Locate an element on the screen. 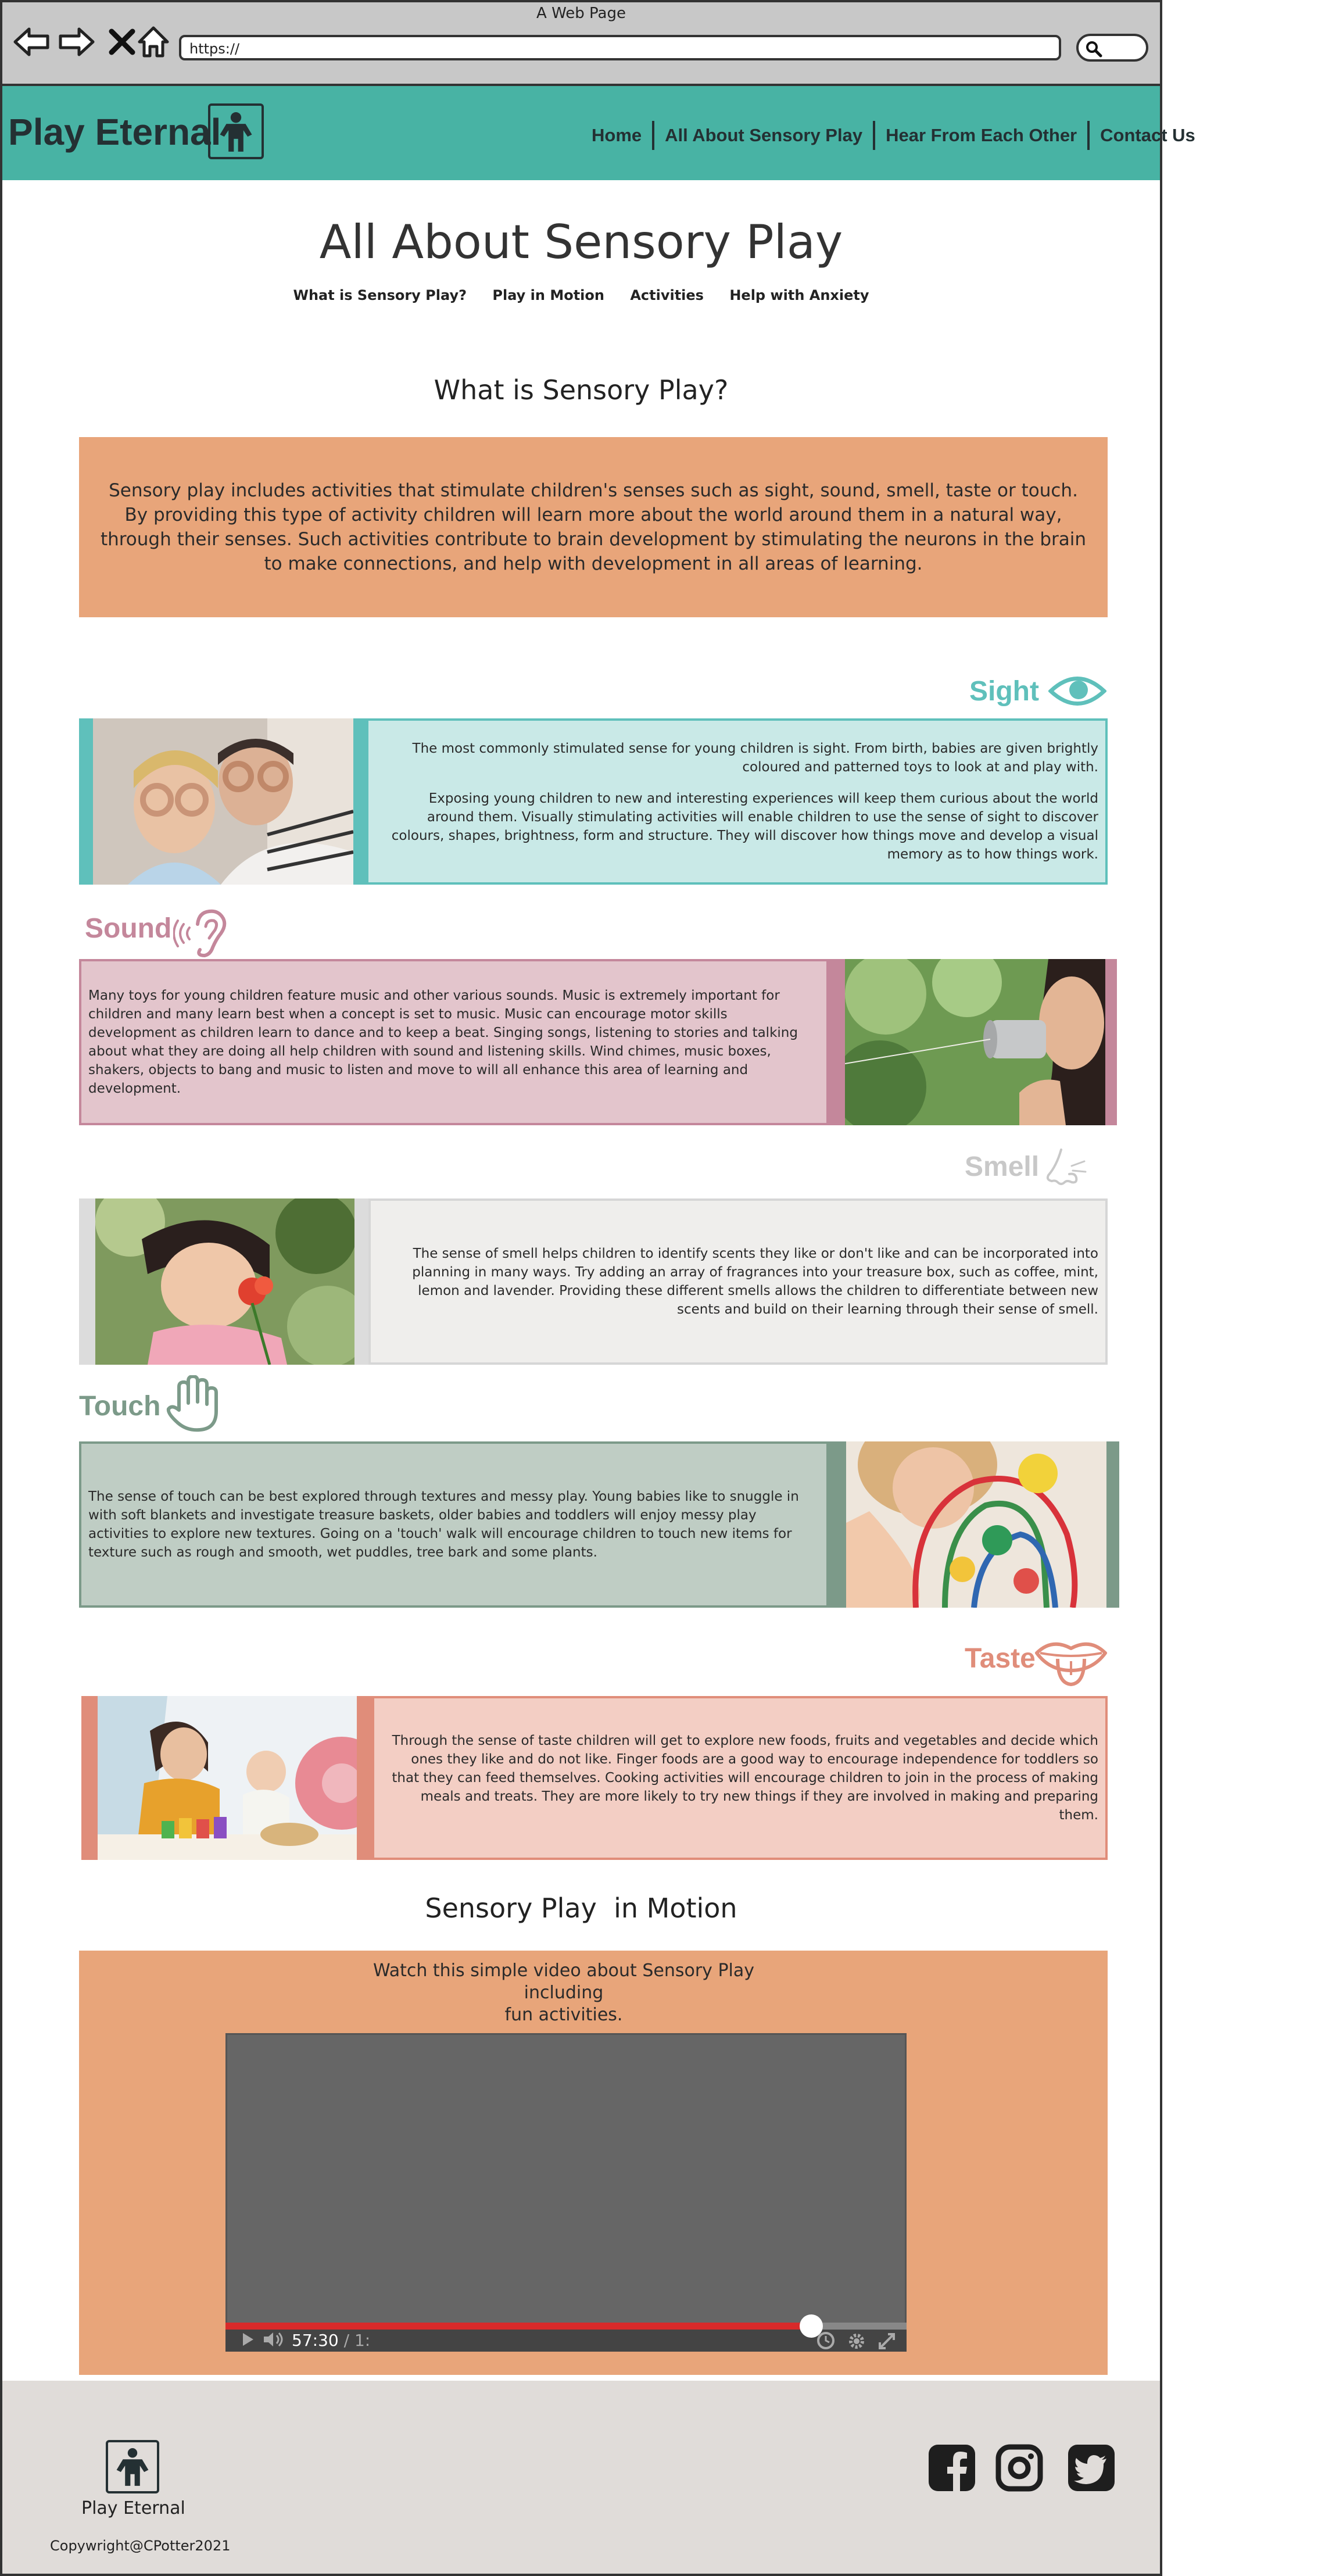  sight-label: Sight is located at coordinates (1004, 692).